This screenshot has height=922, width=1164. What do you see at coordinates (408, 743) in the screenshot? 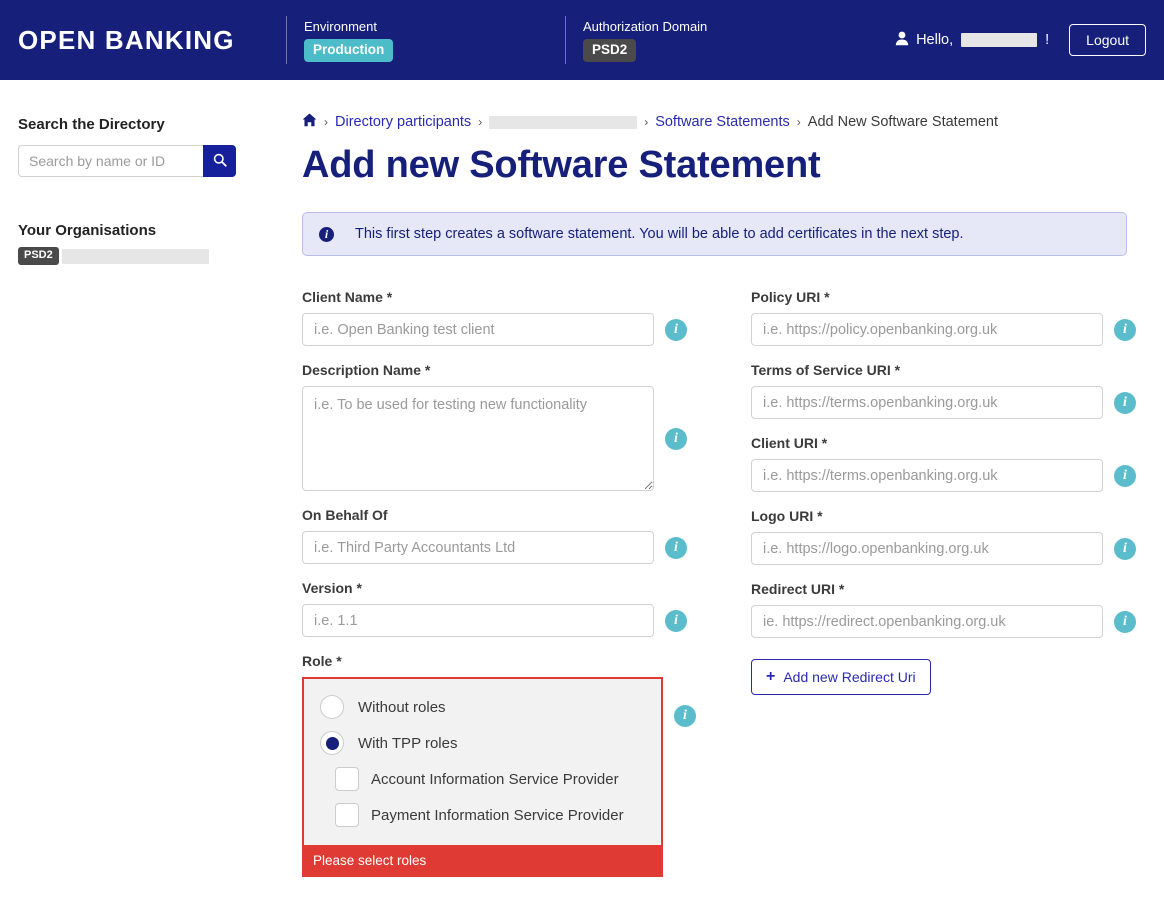
I see `role-option-with-tpp-roles-label: With TPP roles` at bounding box center [408, 743].